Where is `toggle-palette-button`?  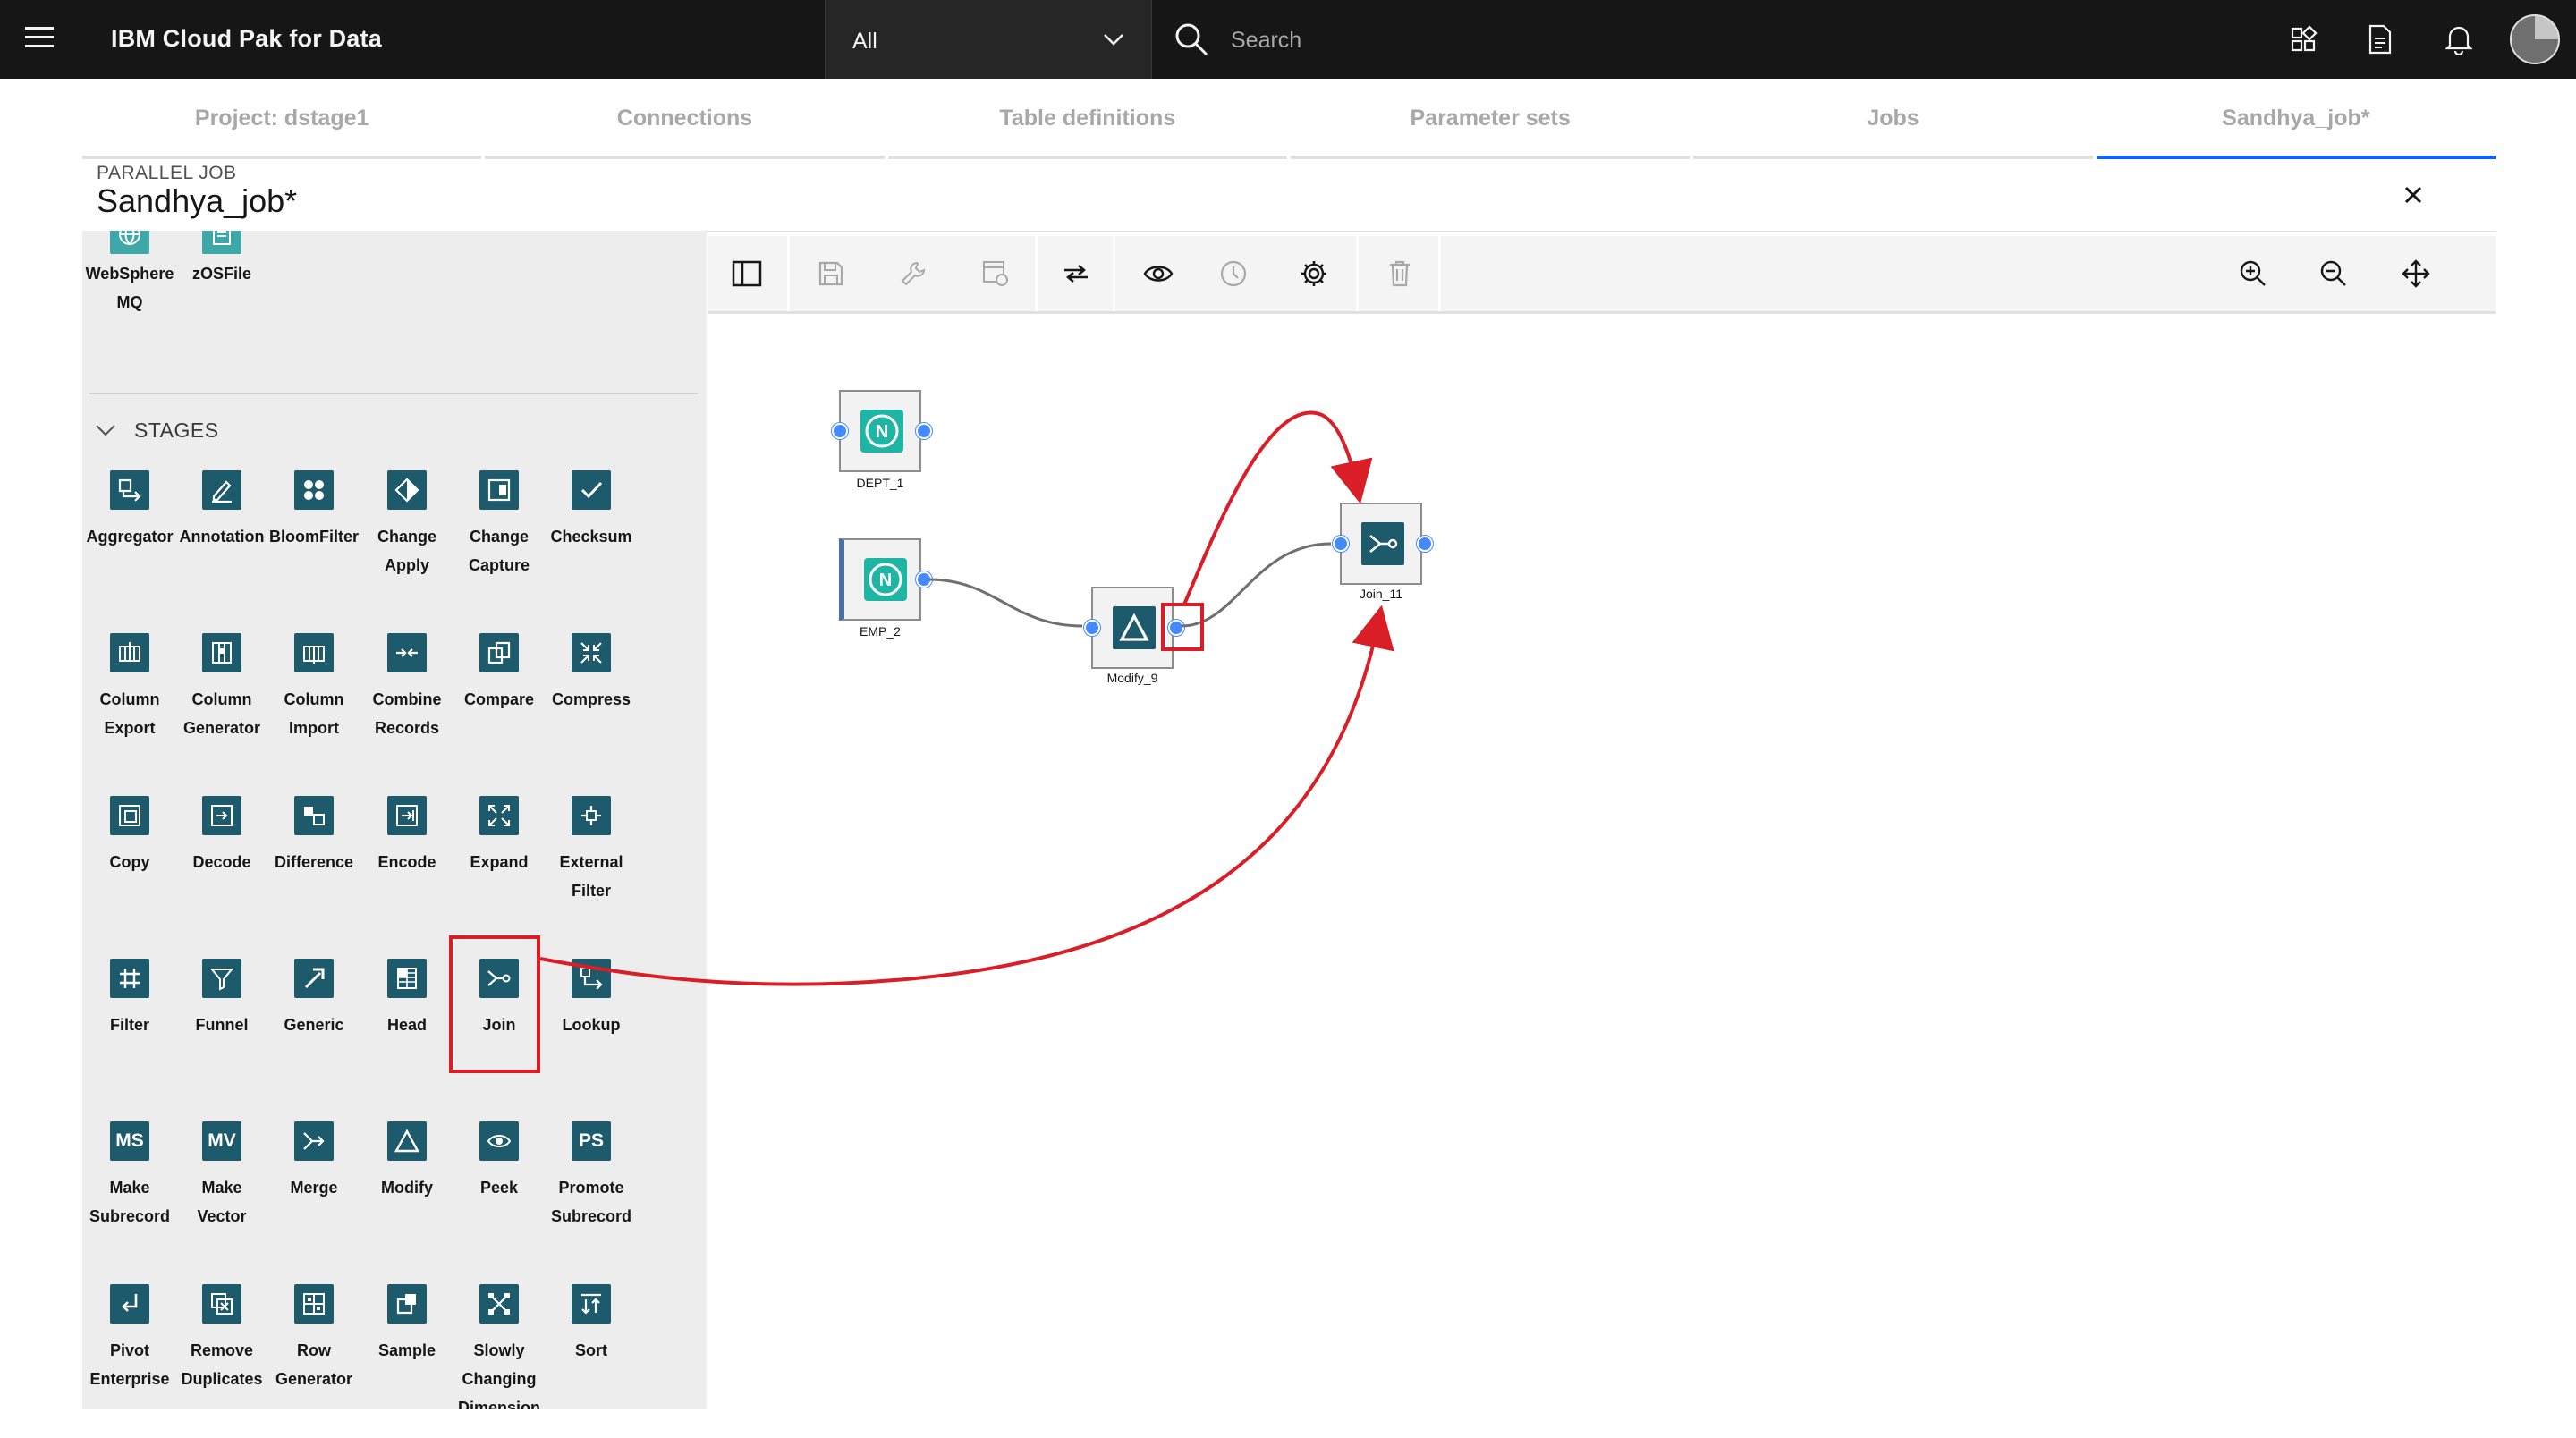
toggle-palette-button is located at coordinates (746, 273).